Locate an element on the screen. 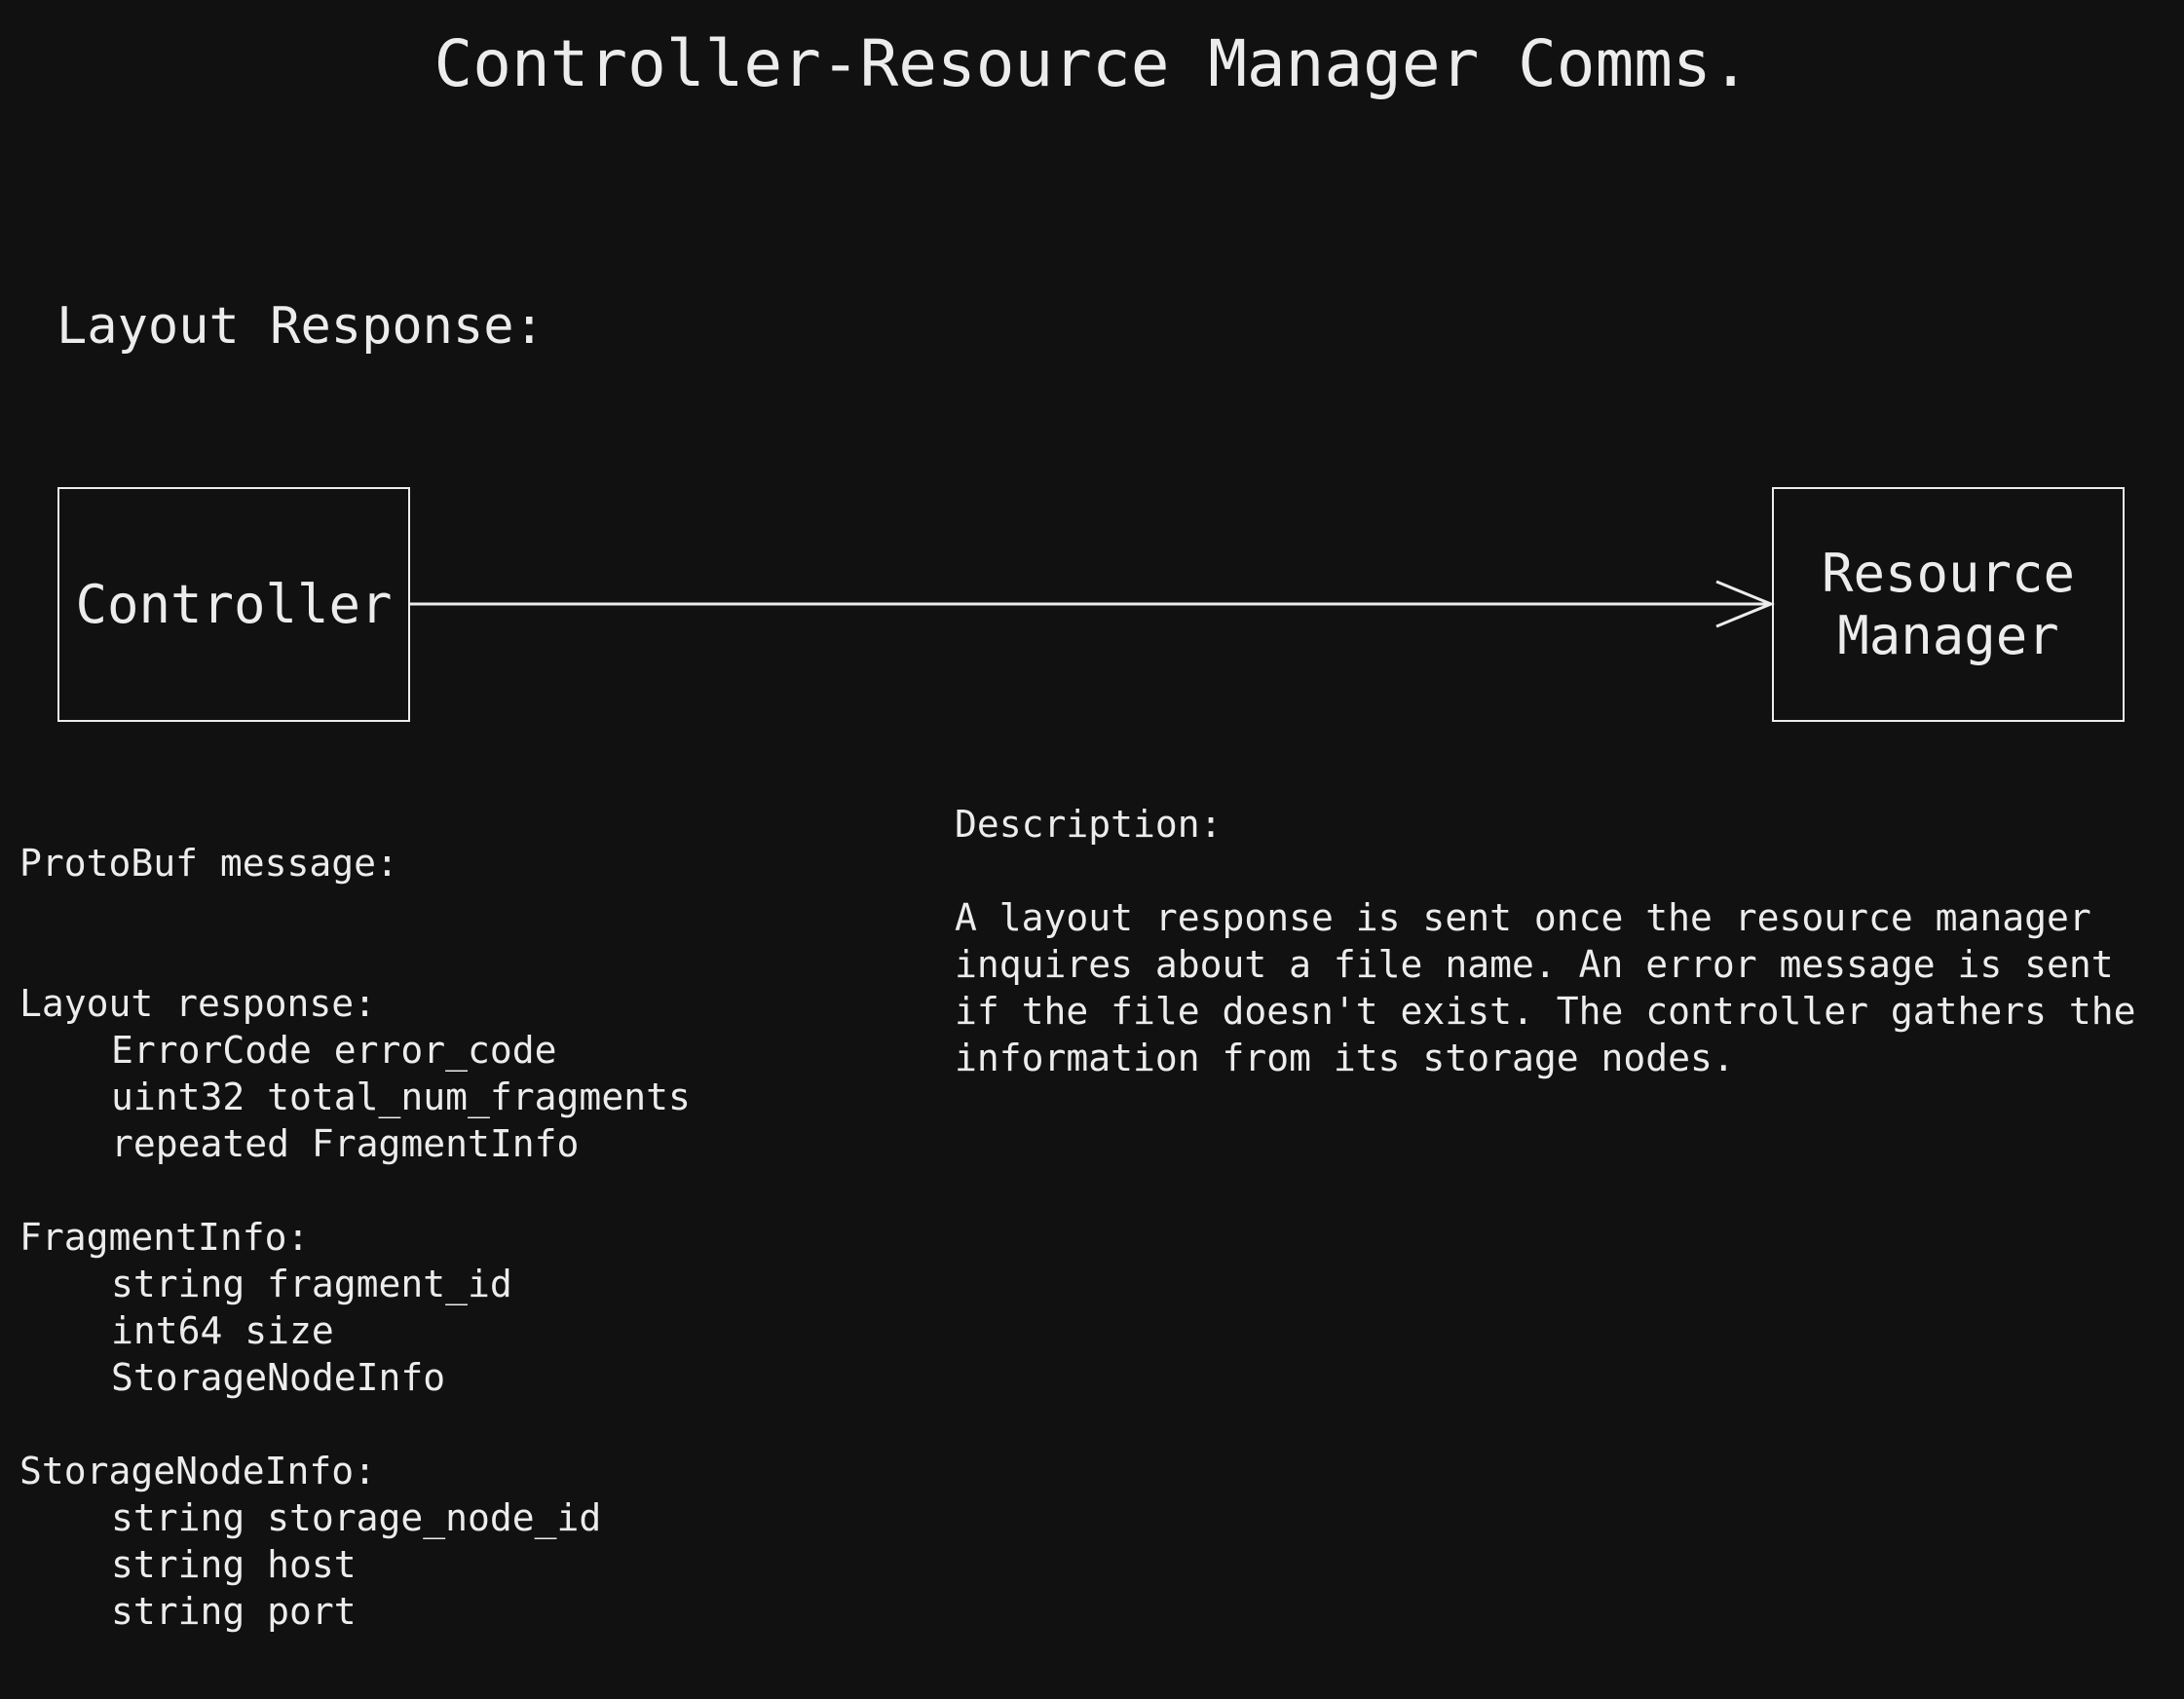  protobuf-header: ProtoBuf message: is located at coordinates (208, 863).